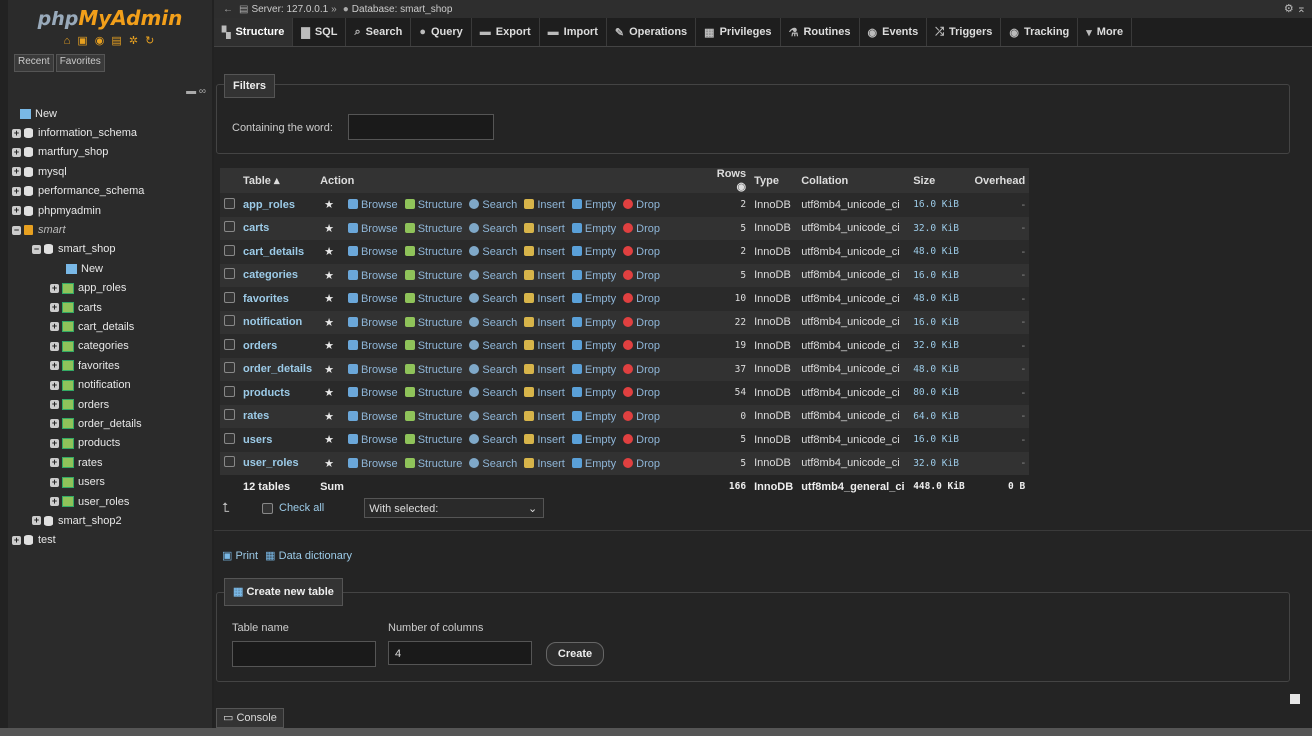  I want to click on page-settings-icon, so click(1295, 699).